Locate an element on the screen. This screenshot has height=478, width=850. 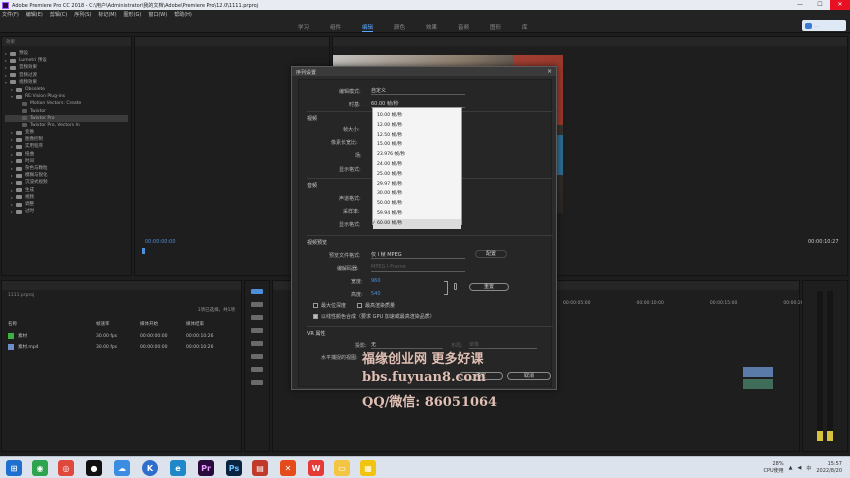
workspace-tab-audio: 音频 is located at coordinates (463, 27).